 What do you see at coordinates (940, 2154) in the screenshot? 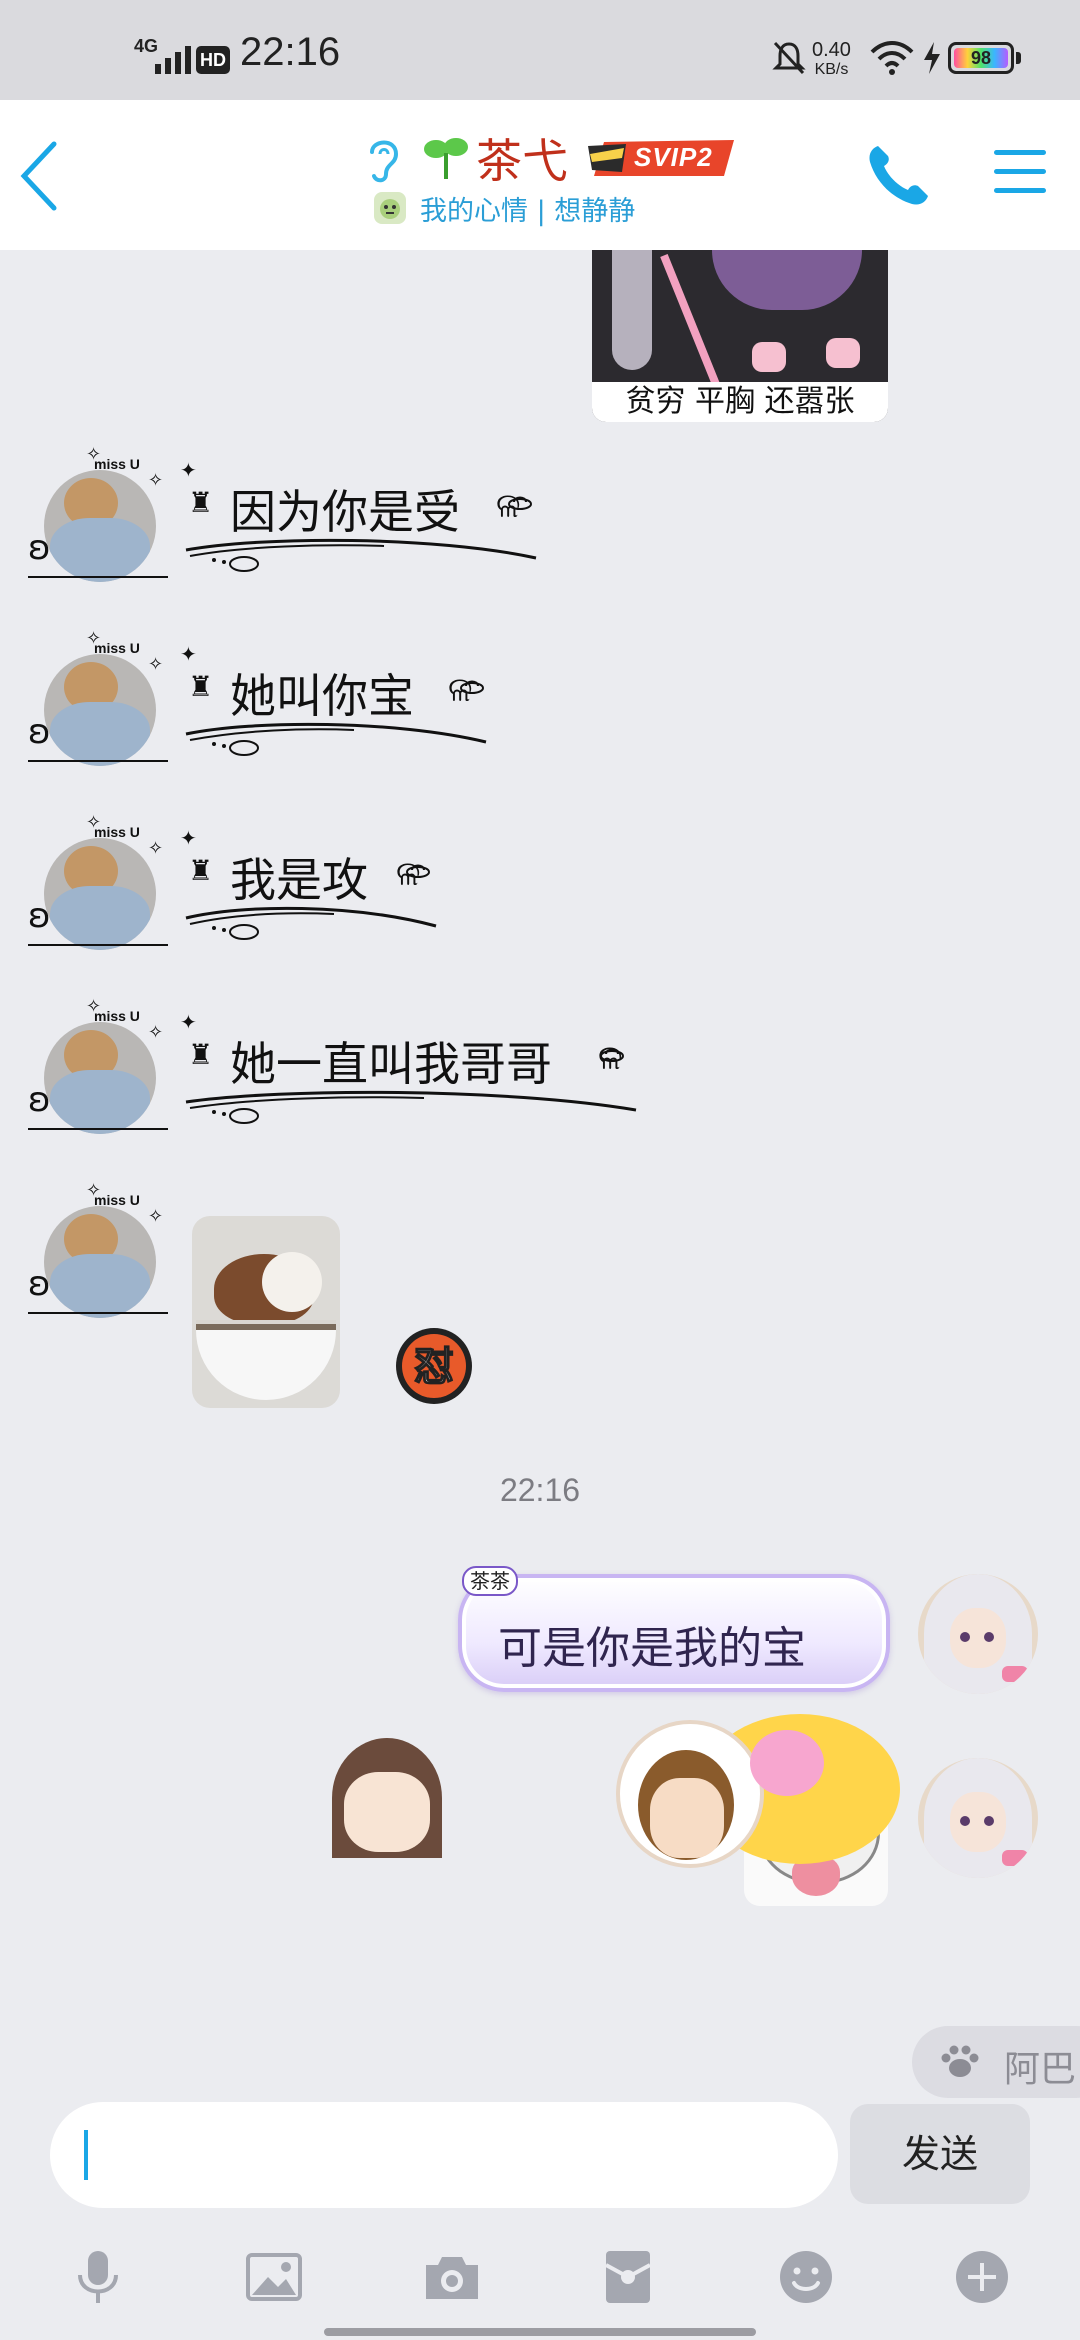
I see `send-button: 发送` at bounding box center [940, 2154].